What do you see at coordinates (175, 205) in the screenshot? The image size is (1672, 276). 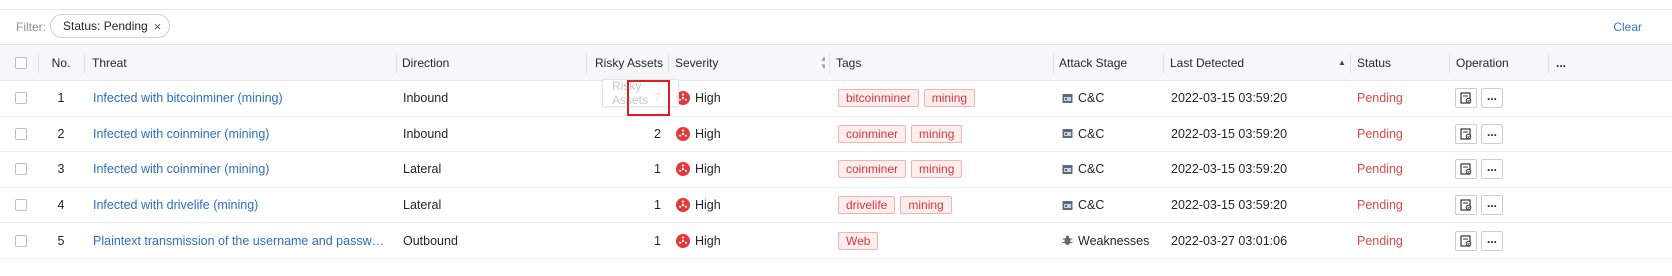 I see `threat-link: Infected with drivelife (mining)` at bounding box center [175, 205].